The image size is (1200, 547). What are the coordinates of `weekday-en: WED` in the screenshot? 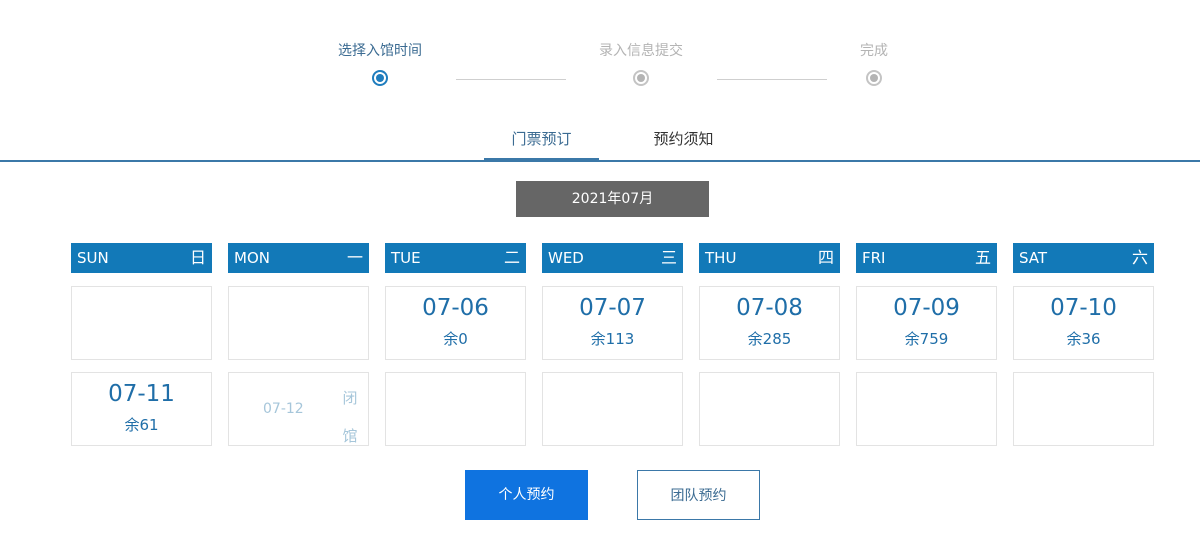 It's located at (566, 258).